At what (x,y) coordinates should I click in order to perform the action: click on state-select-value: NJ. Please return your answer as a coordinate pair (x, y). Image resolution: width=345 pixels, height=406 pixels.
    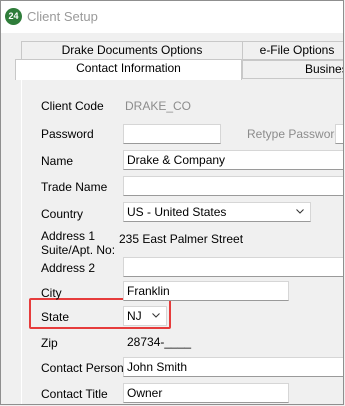
    Looking at the image, I should click on (134, 316).